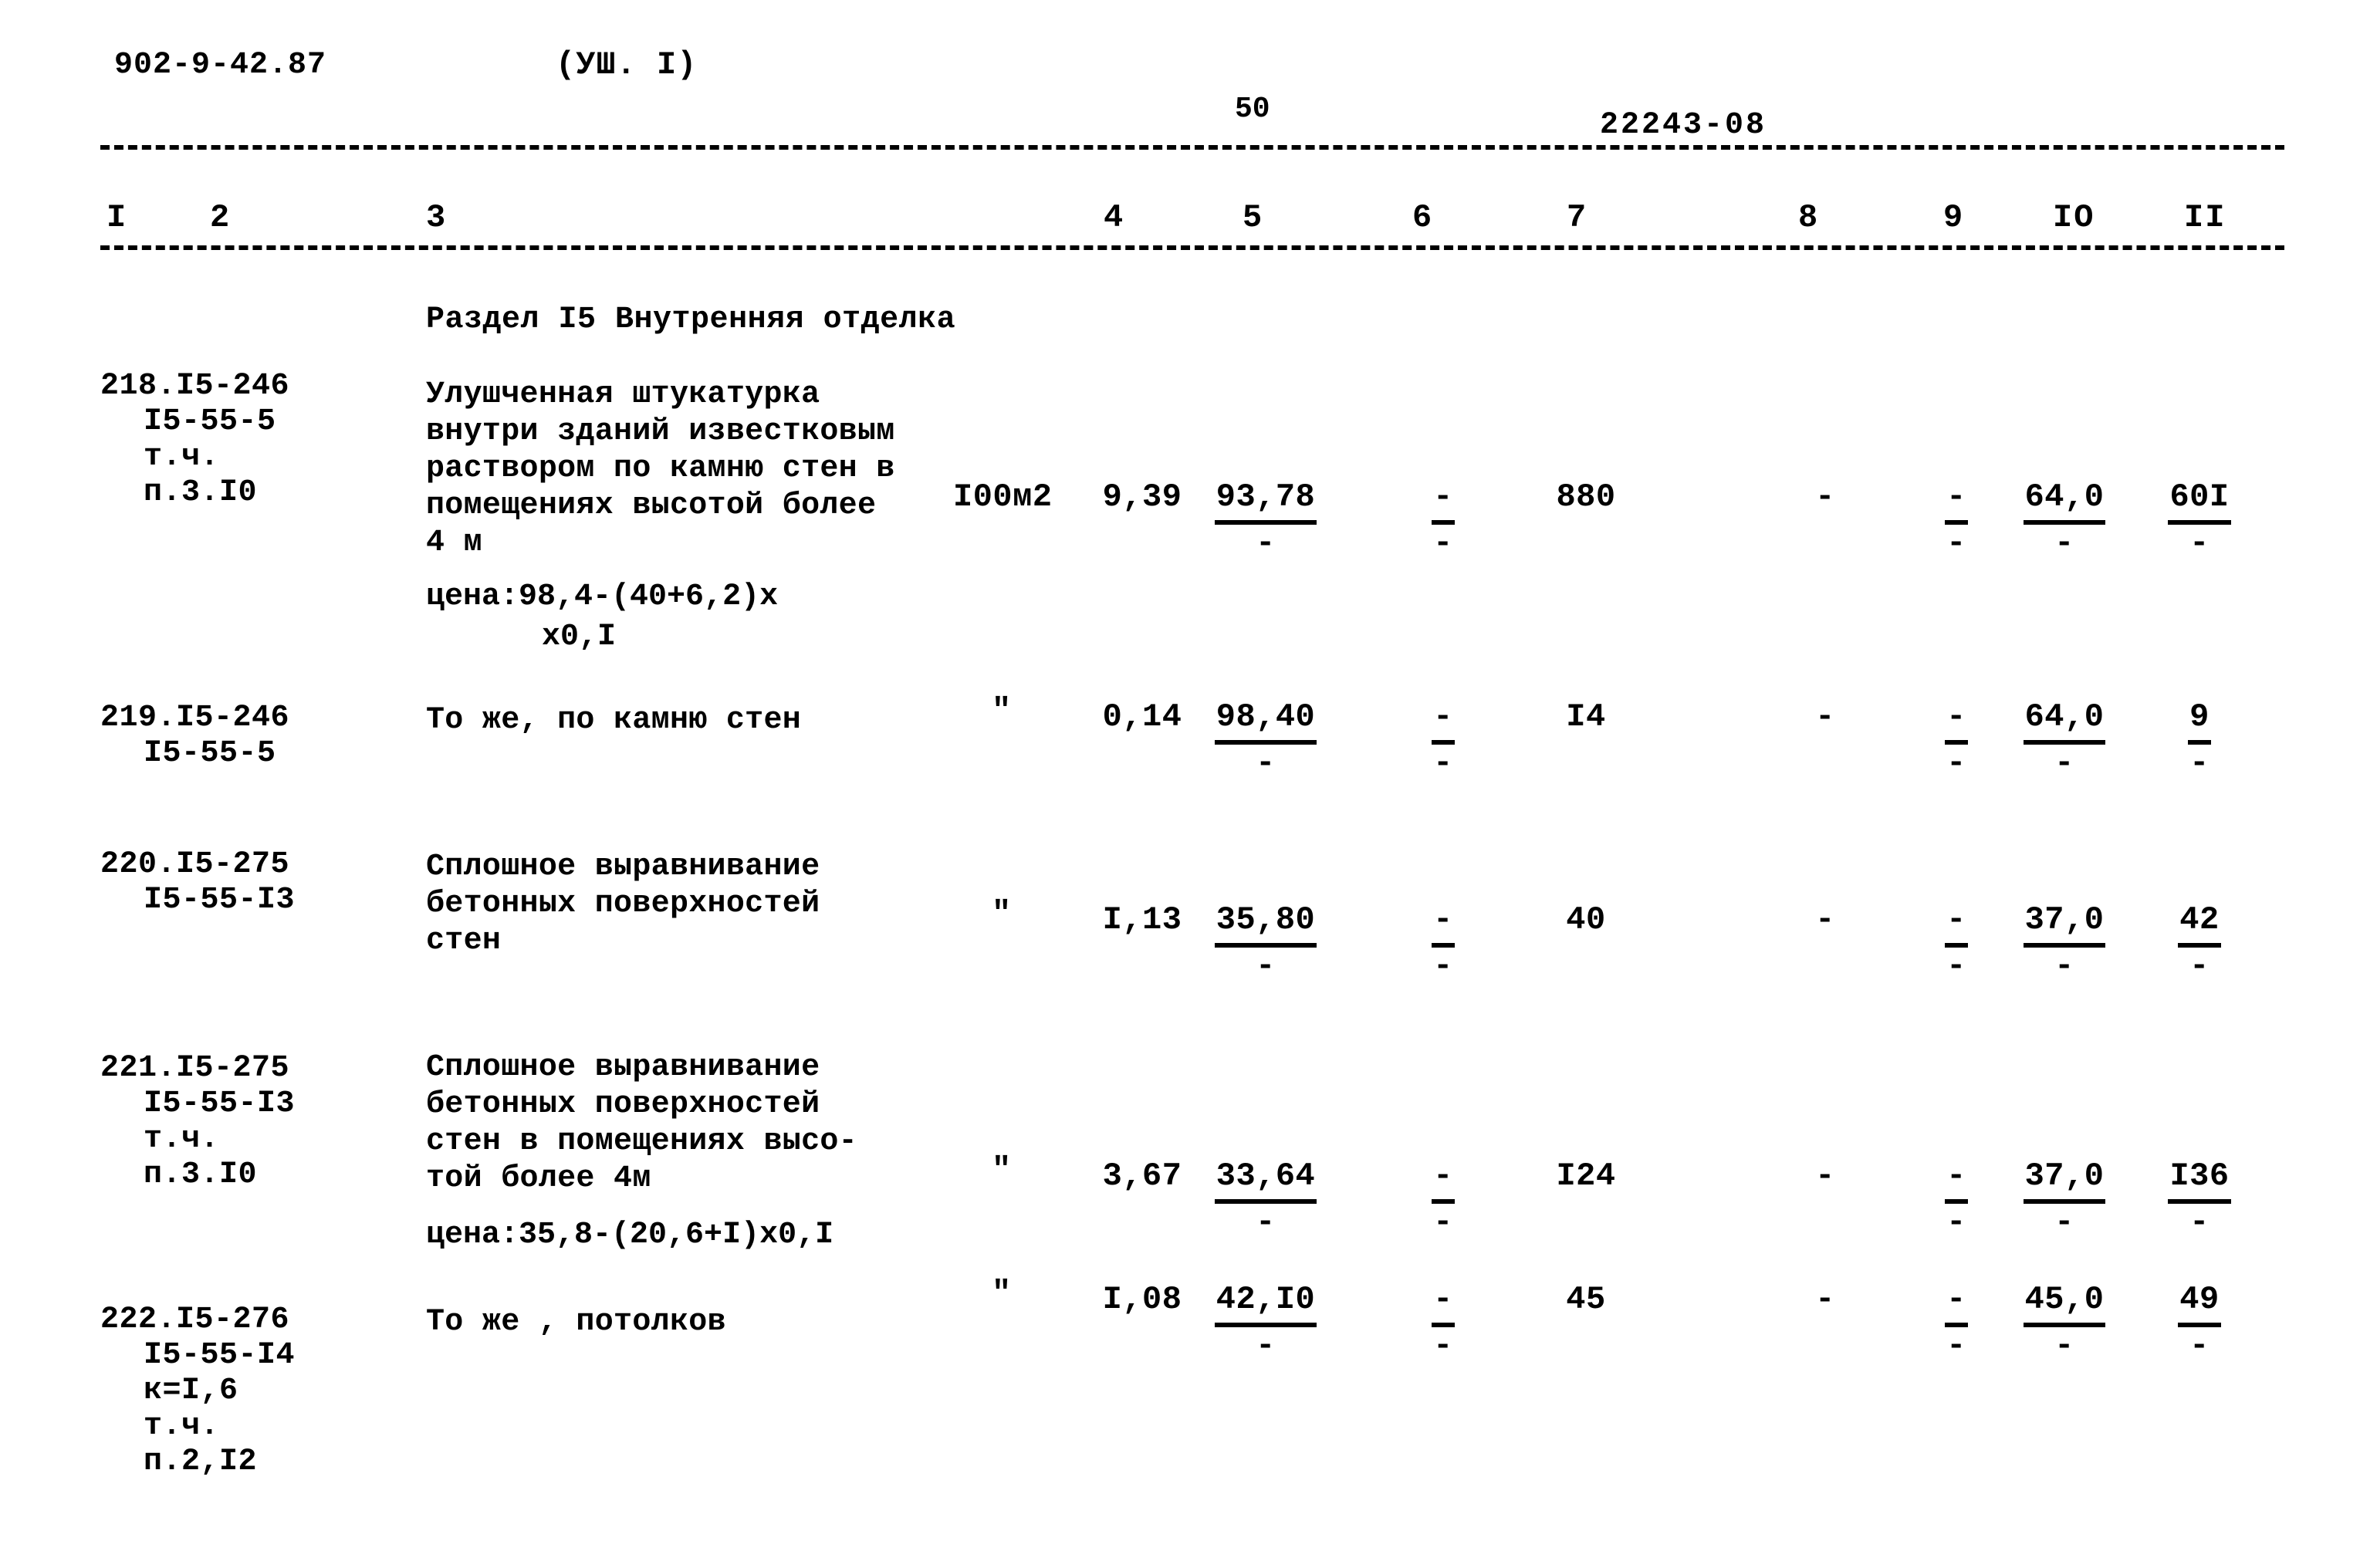  What do you see at coordinates (210, 753) in the screenshot?
I see `row-code-line: I5-55-5` at bounding box center [210, 753].